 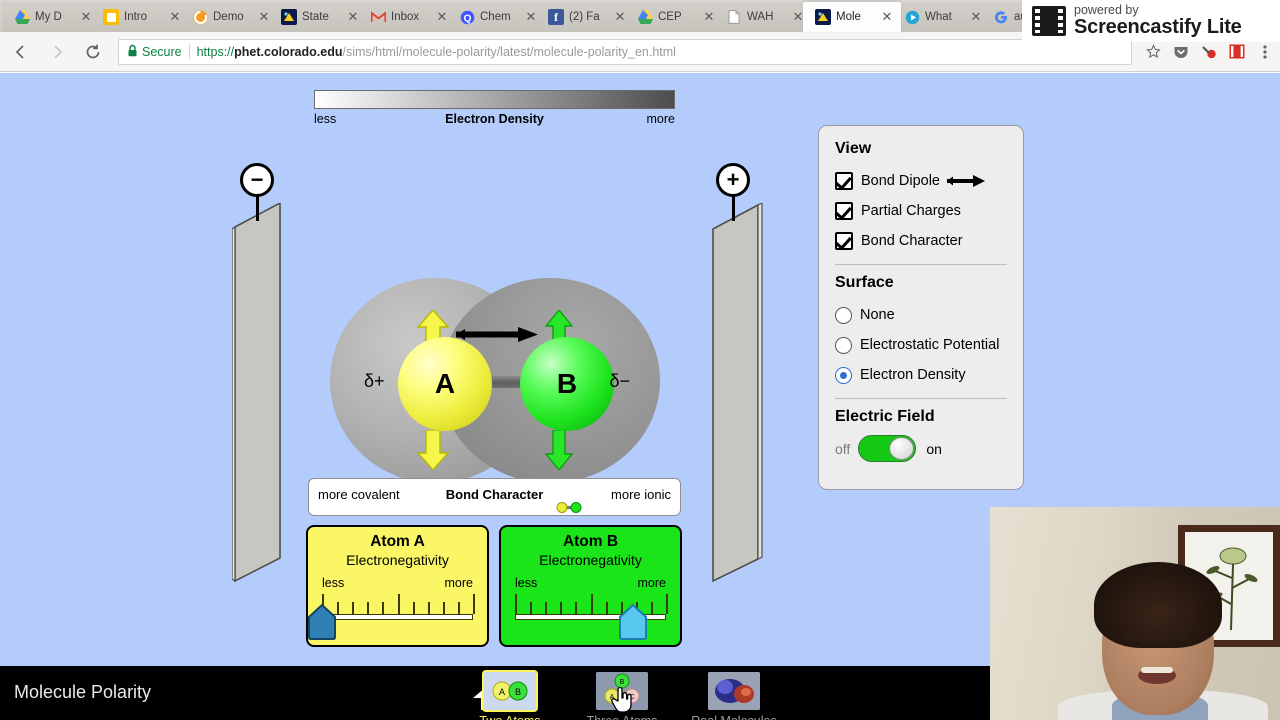 What do you see at coordinates (1135, 613) in the screenshot?
I see `webcam-overlay` at bounding box center [1135, 613].